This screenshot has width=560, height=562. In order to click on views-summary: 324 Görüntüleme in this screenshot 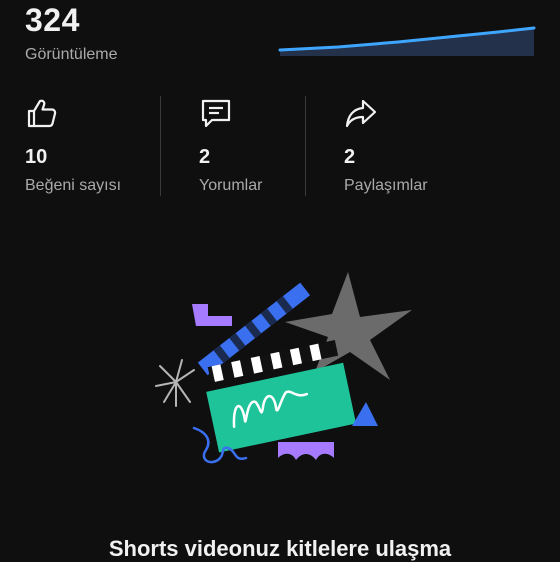, I will do `click(71, 32)`.